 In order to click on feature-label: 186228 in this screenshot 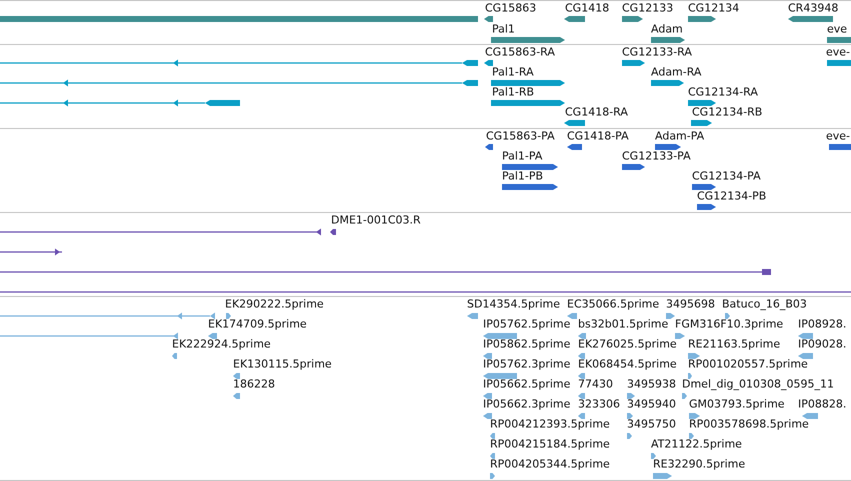, I will do `click(254, 384)`.